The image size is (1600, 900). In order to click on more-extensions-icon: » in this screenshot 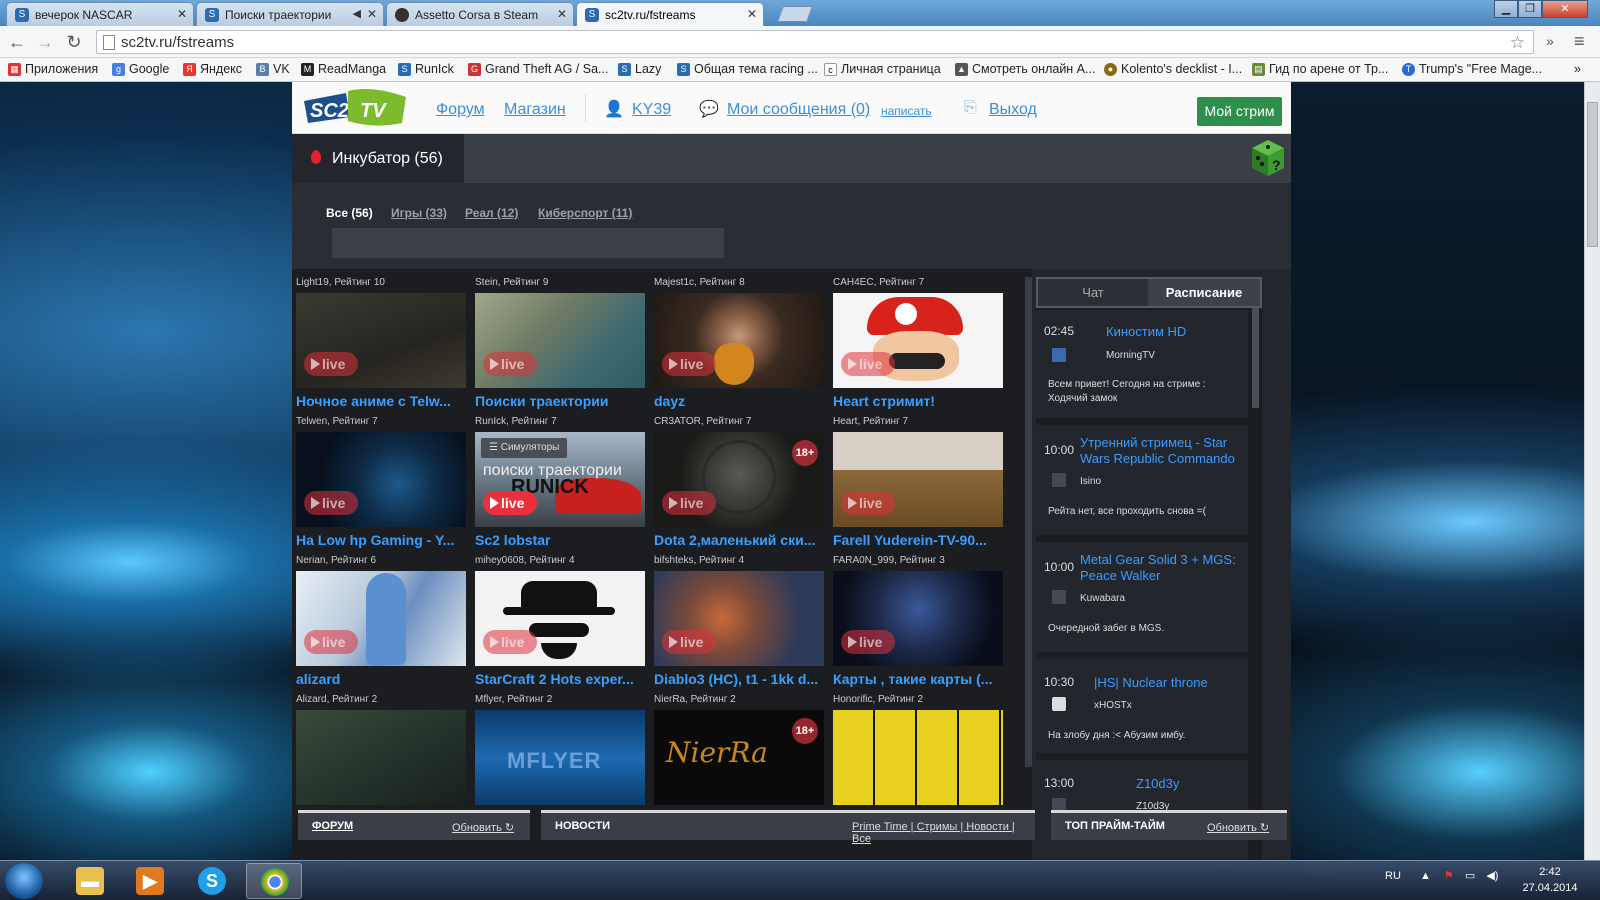, I will do `click(1550, 41)`.